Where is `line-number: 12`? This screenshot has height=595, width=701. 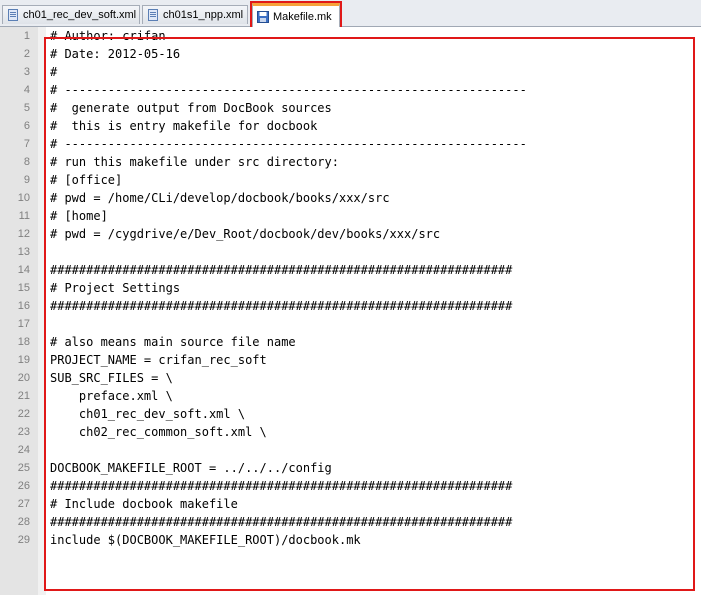
line-number: 12 is located at coordinates (23, 234).